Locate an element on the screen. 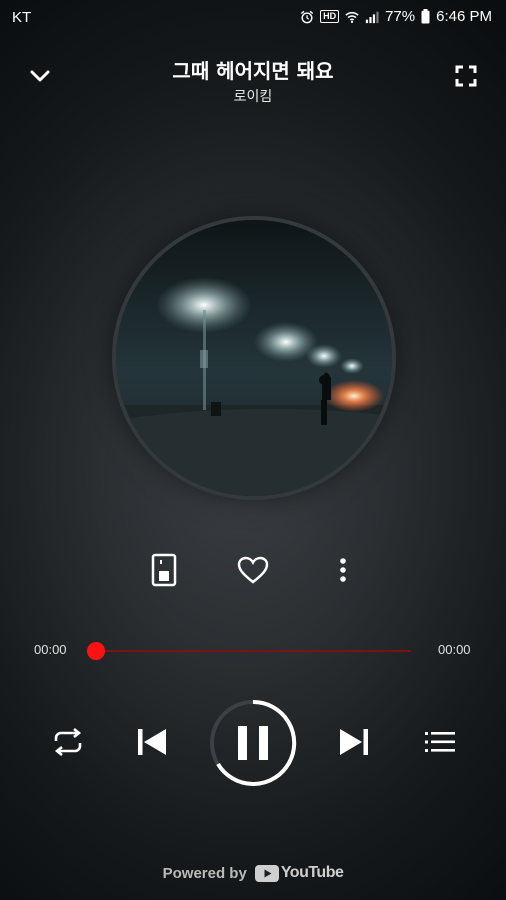 The width and height of the screenshot is (506, 900). like-button is located at coordinates (253, 570).